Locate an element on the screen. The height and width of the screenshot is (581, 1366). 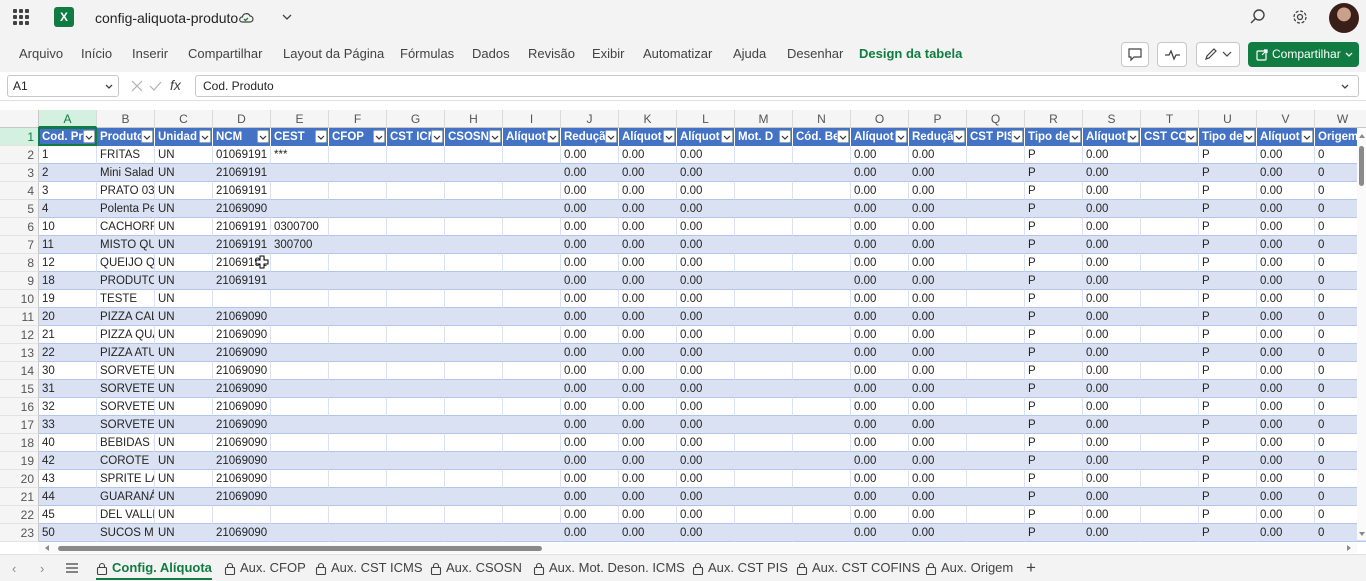
row-header-12: 12 is located at coordinates (19, 335).